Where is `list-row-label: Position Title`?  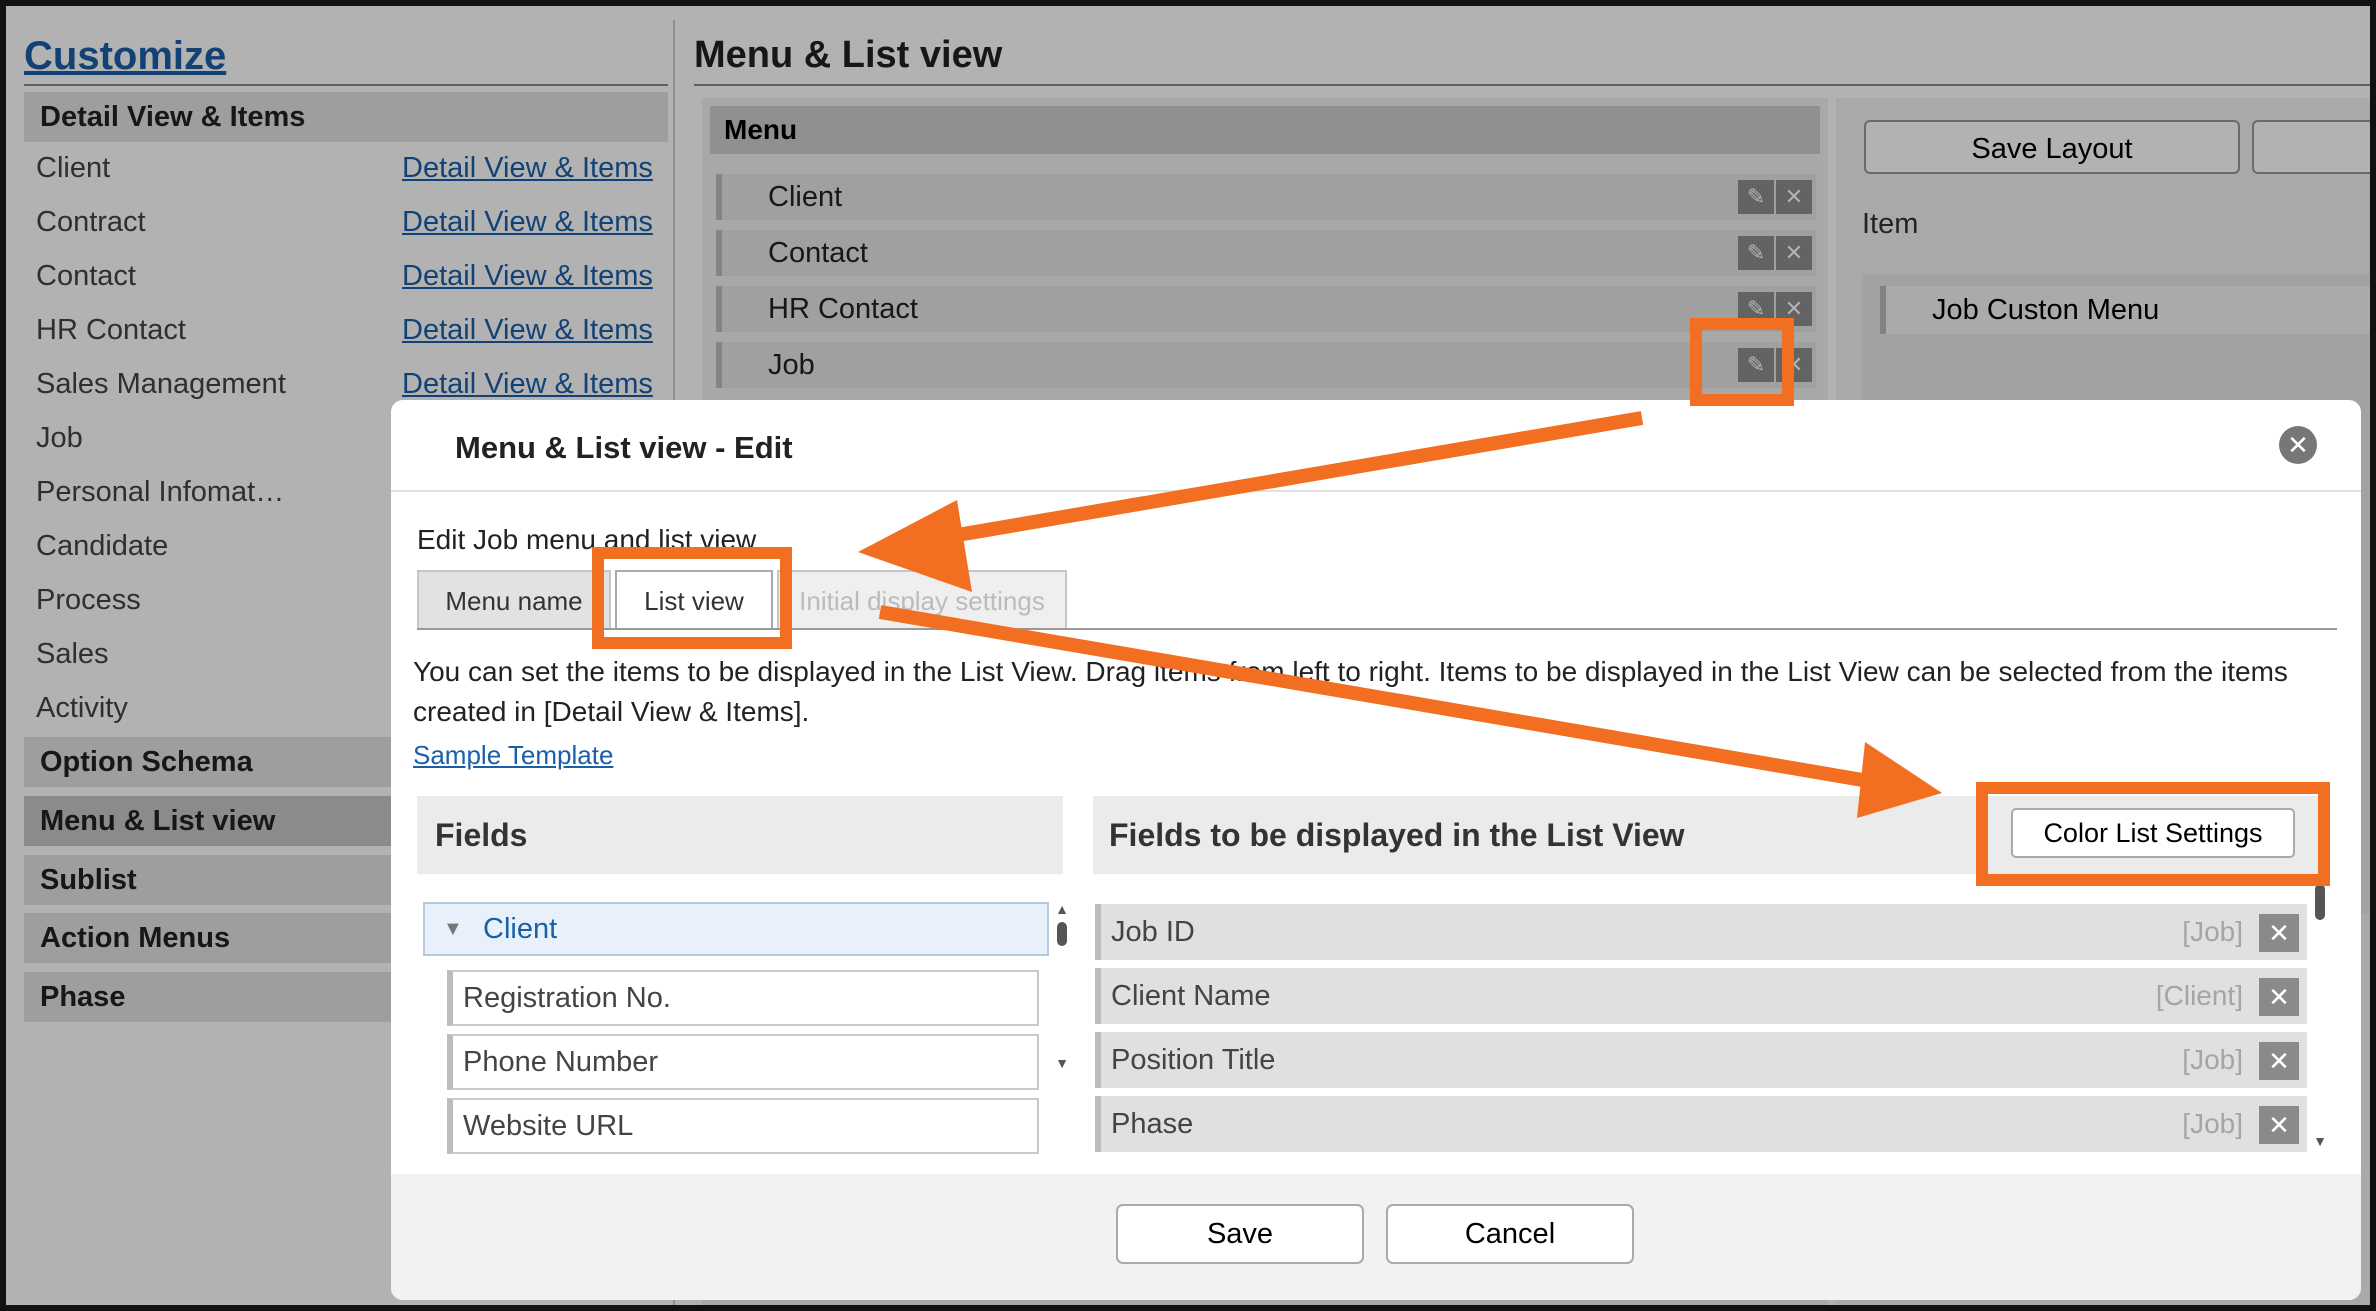 list-row-label: Position Title is located at coordinates (1193, 1060).